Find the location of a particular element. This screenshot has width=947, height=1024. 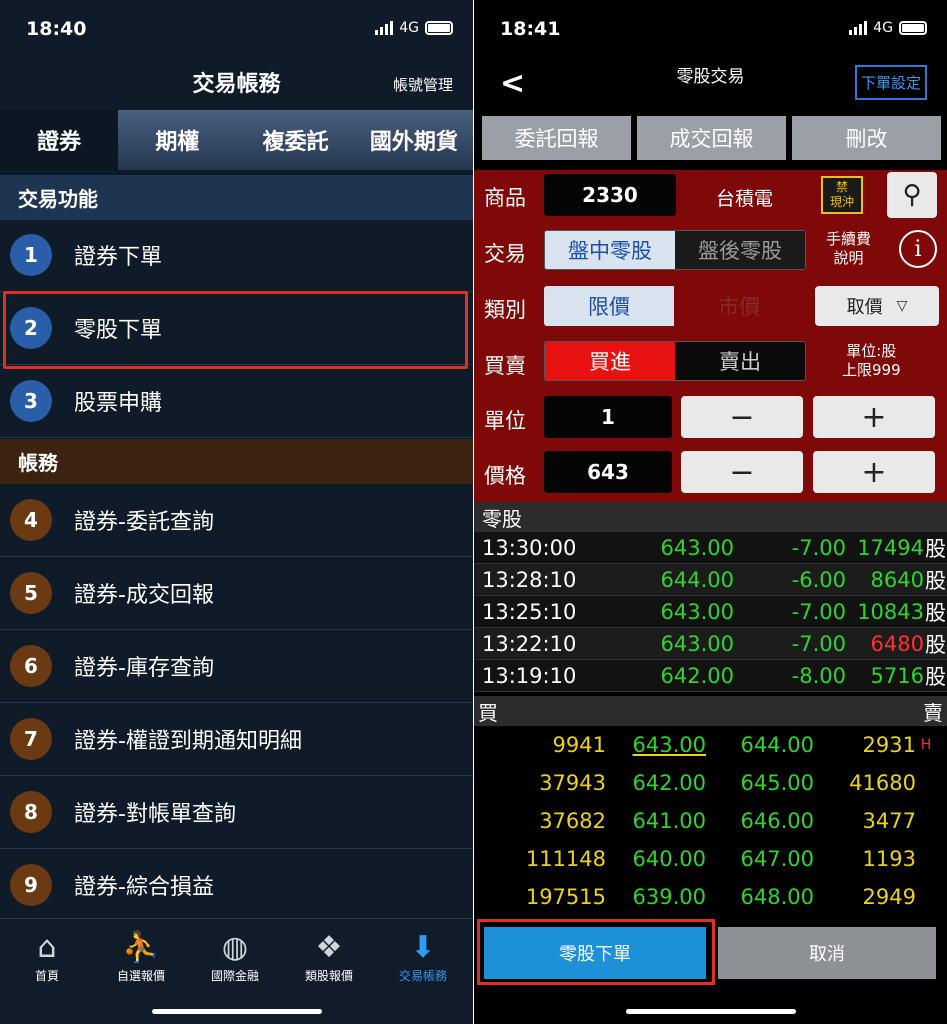

tab-options: 期權 is located at coordinates (177, 140).